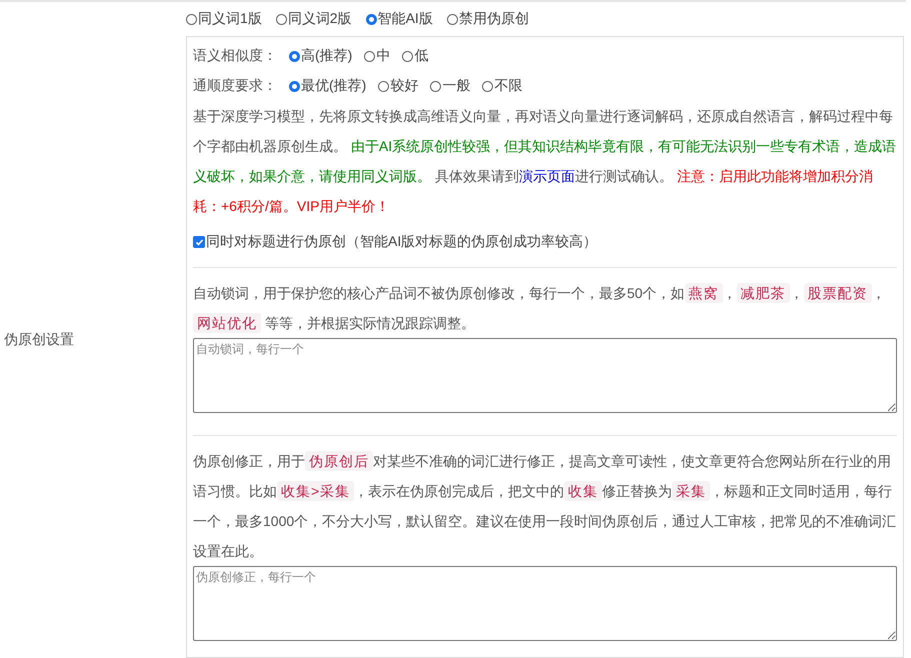 This screenshot has height=658, width=911. I want to click on radio-option: 高(推荐), so click(320, 56).